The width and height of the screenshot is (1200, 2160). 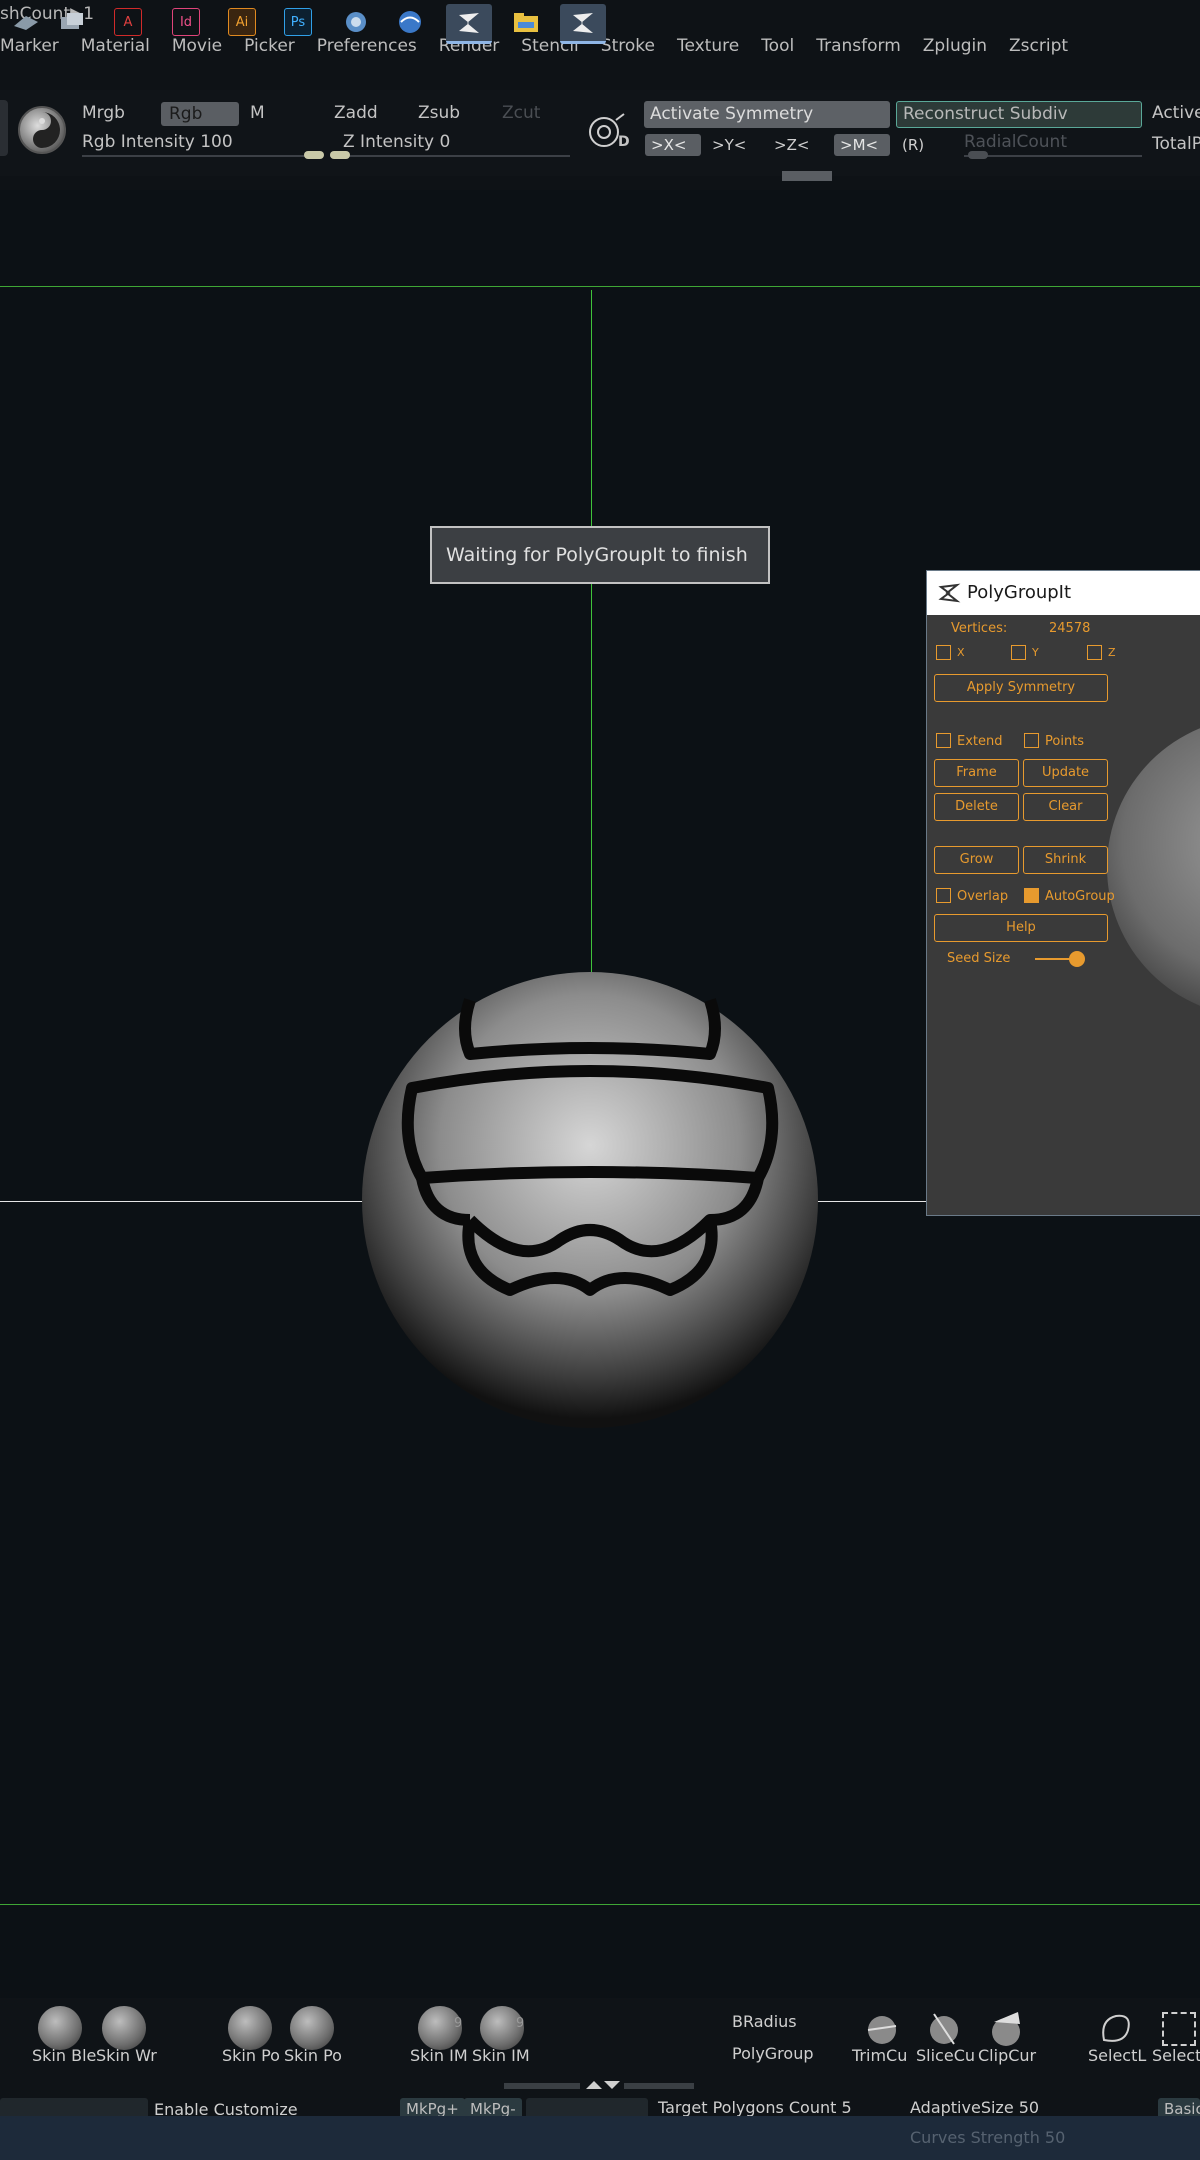 What do you see at coordinates (1176, 2055) in the screenshot?
I see `select-rect-label: Selecti` at bounding box center [1176, 2055].